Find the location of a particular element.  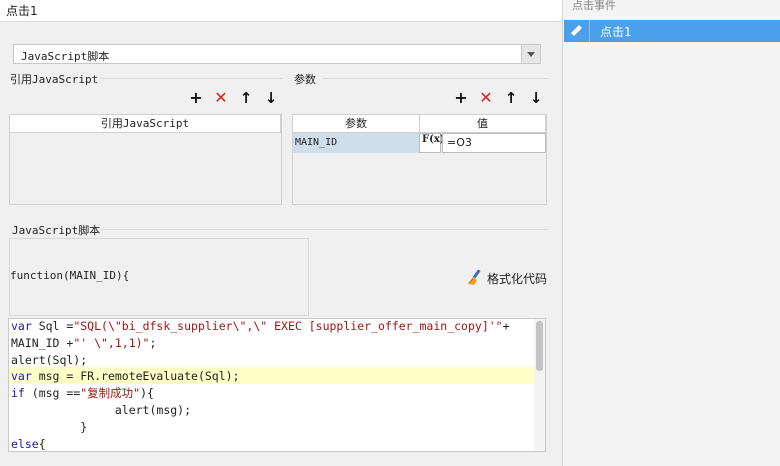

ref-js-divider is located at coordinates (191, 78).